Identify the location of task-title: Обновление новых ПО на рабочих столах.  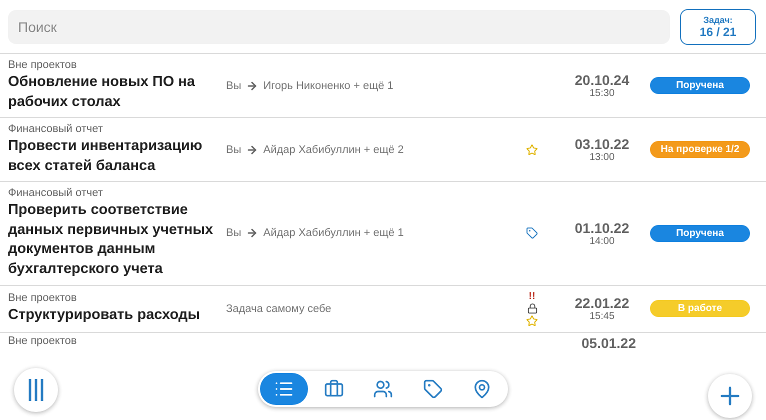
(114, 92).